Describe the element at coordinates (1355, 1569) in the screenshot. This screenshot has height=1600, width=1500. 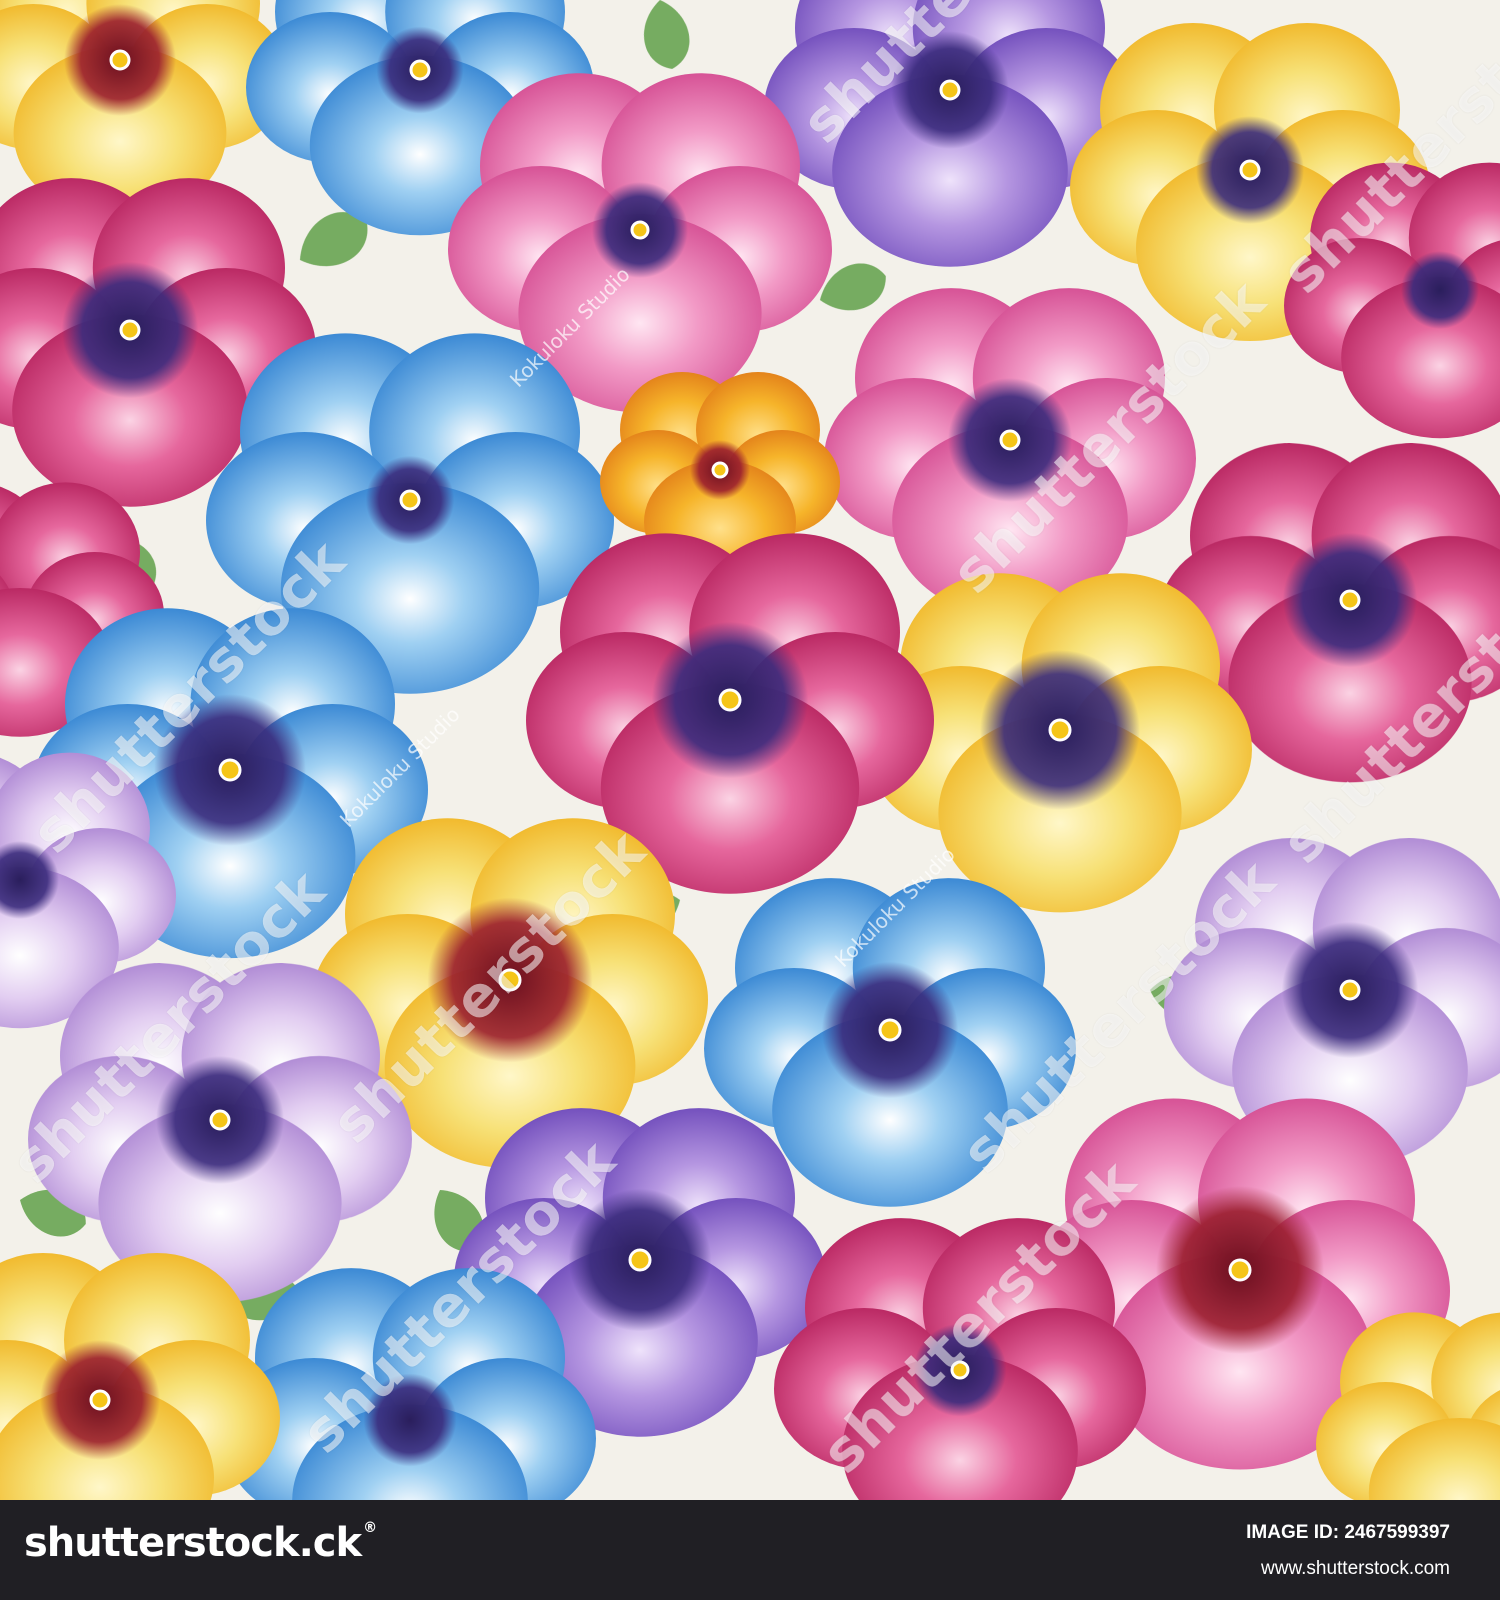
I see `site-url: www.shutterstock.com` at that location.